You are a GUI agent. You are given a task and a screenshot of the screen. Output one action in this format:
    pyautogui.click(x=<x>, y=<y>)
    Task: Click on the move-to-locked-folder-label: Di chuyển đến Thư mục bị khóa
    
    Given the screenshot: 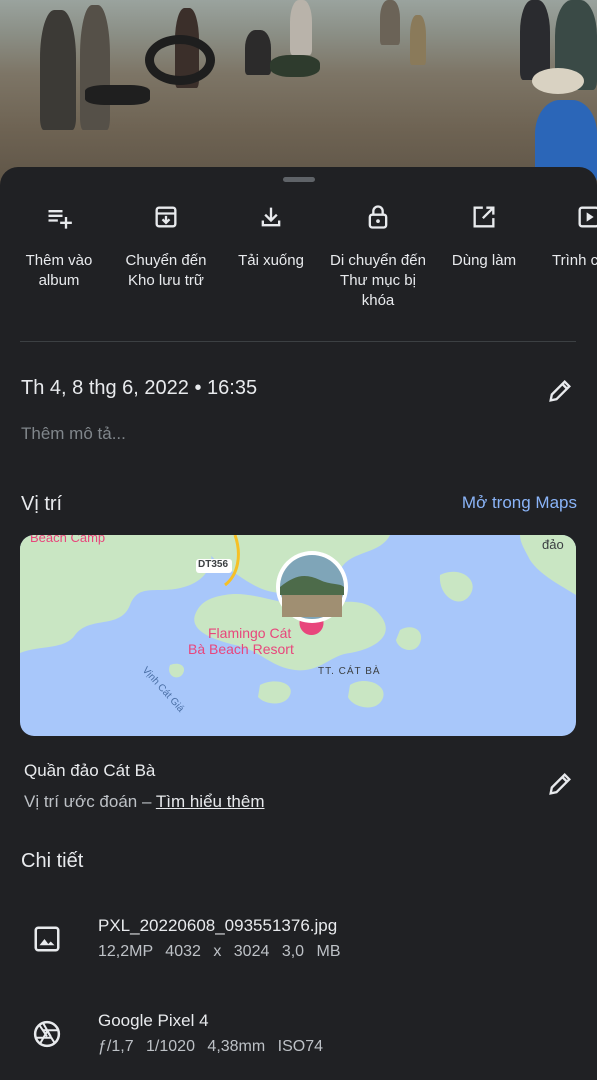 What is the action you would take?
    pyautogui.click(x=378, y=280)
    